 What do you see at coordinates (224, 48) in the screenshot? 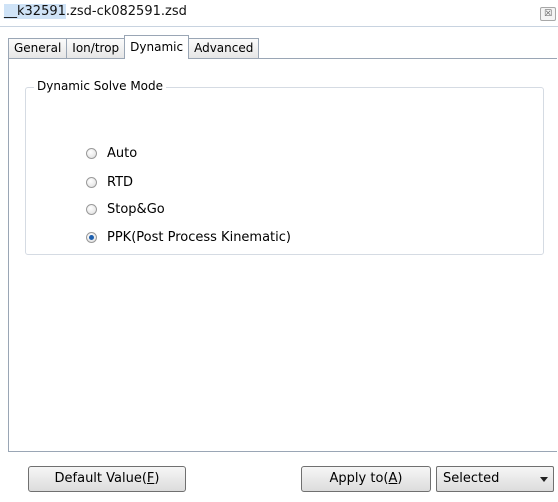
I see `tab-advanced: Advanced` at bounding box center [224, 48].